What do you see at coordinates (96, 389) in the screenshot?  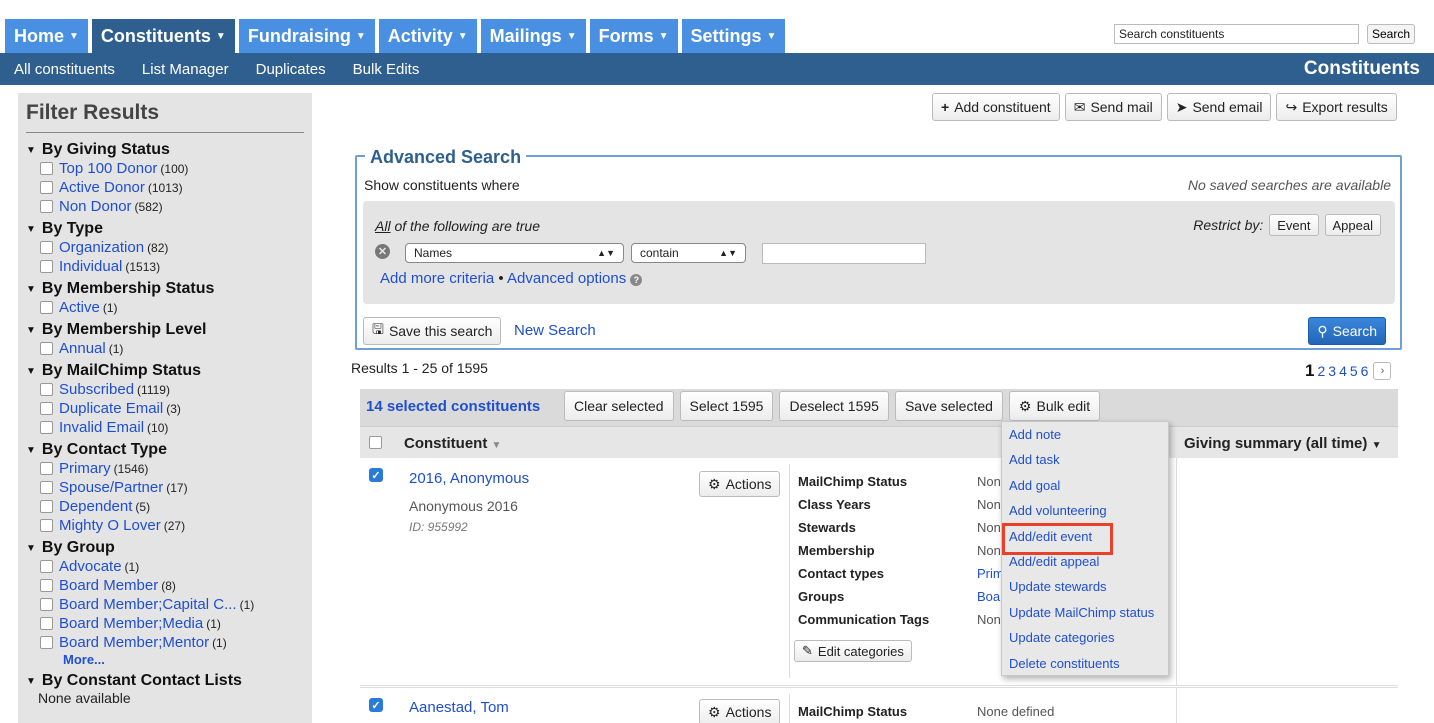 I see `filter-link: Subscribed` at bounding box center [96, 389].